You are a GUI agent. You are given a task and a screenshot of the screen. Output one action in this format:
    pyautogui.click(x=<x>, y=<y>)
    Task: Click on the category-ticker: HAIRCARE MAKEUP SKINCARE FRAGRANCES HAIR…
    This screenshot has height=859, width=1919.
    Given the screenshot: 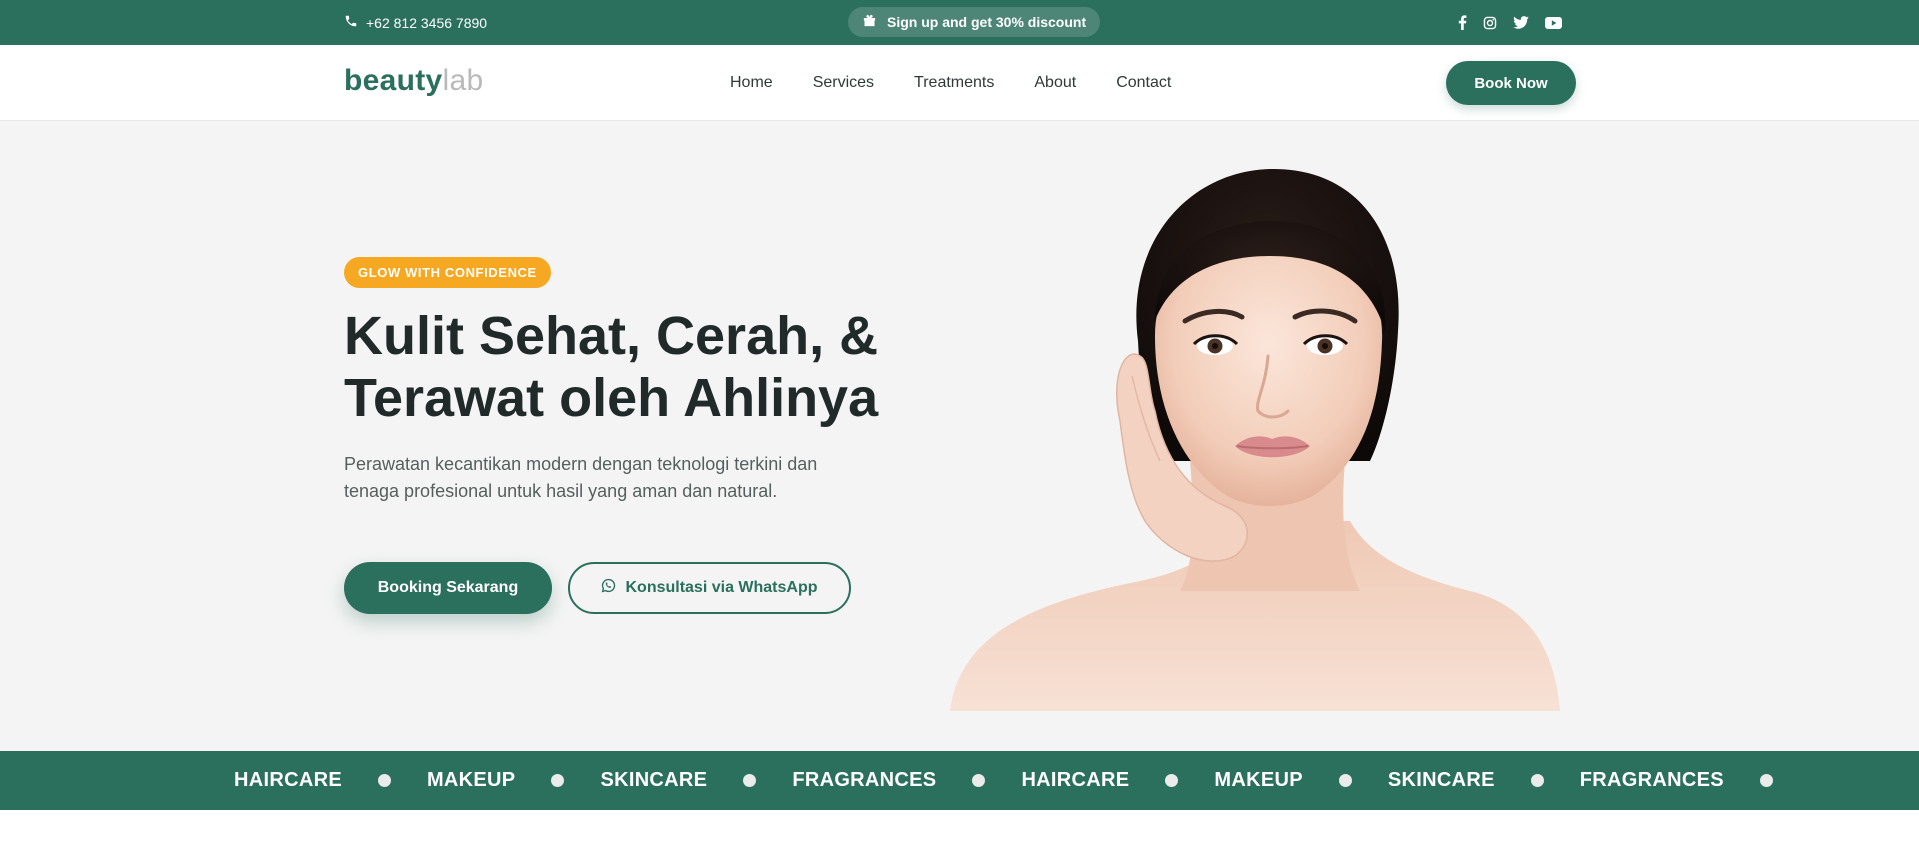 What is the action you would take?
    pyautogui.click(x=959, y=780)
    